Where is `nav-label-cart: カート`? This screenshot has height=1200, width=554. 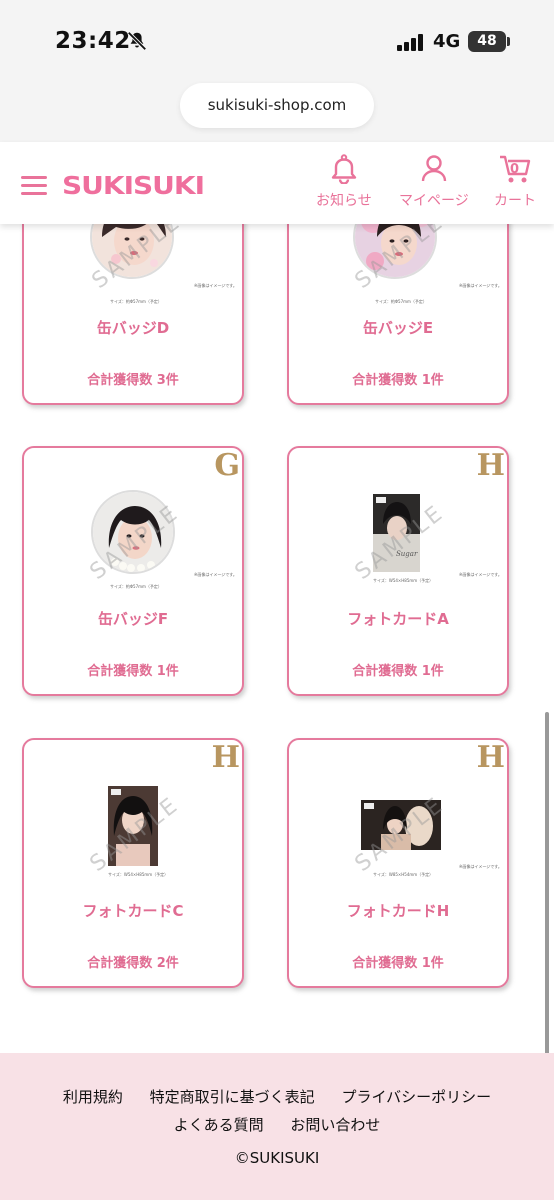
nav-label-cart: カート is located at coordinates (515, 201).